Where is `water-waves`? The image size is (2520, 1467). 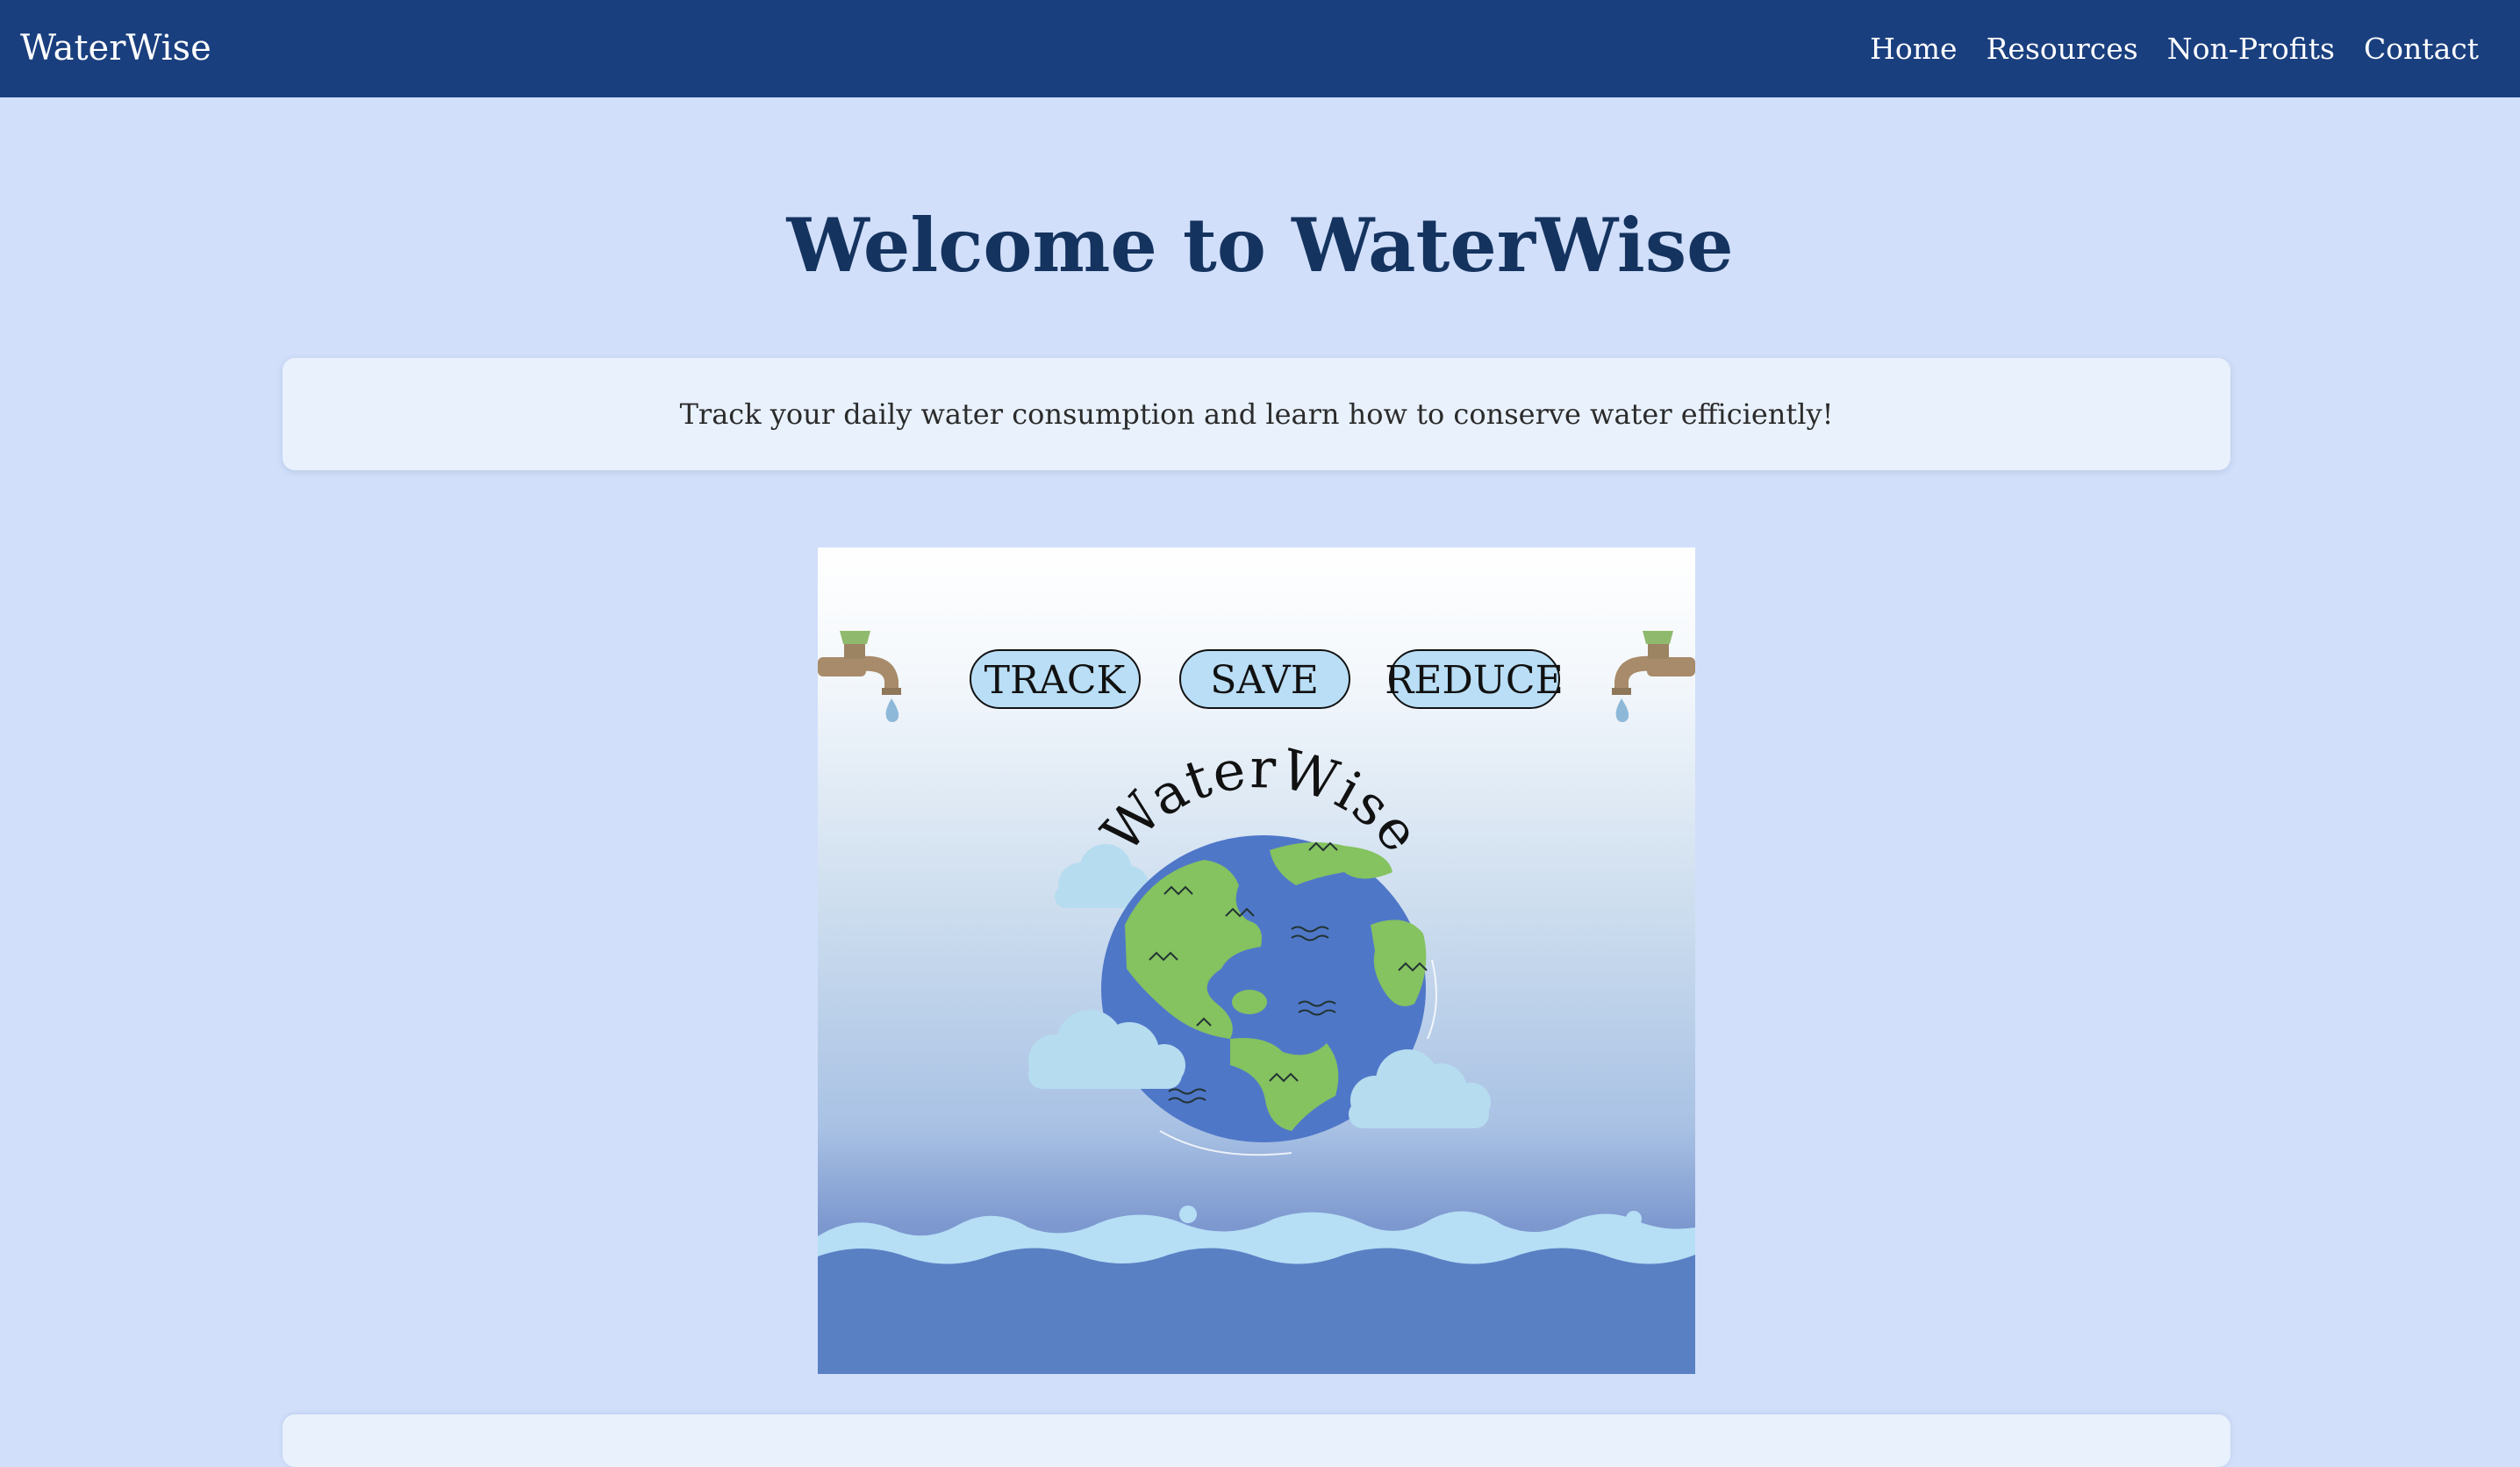
water-waves is located at coordinates (1256, 1290).